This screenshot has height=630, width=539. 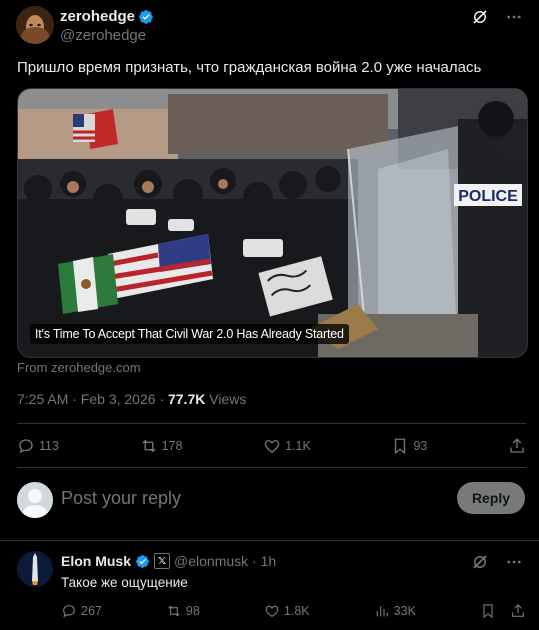 I want to click on reply-views-action: 33K, so click(x=395, y=611).